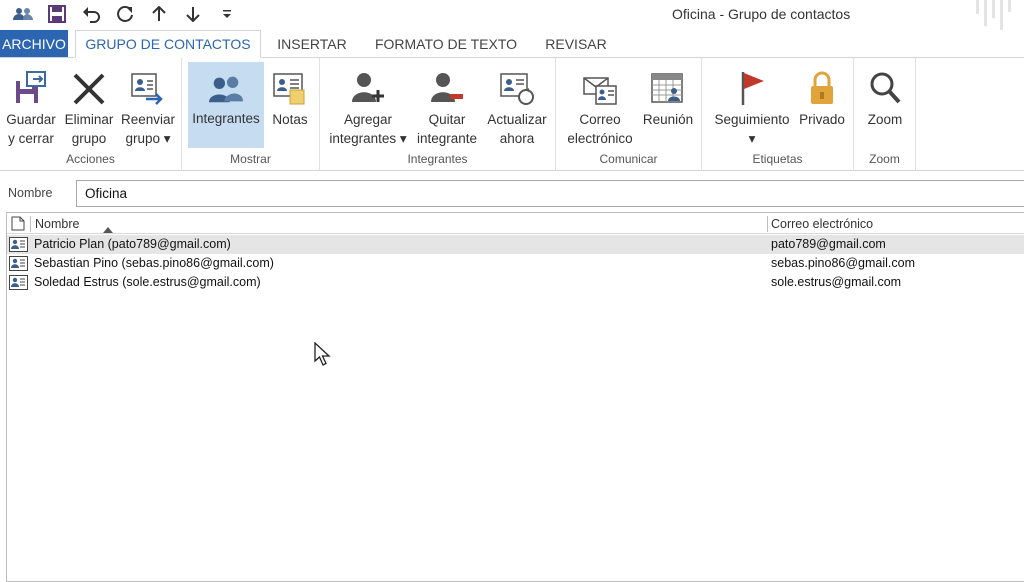 This screenshot has height=582, width=1024. Describe the element at coordinates (148, 138) in the screenshot. I see `reenviar-label-2: grupo ▾` at that location.